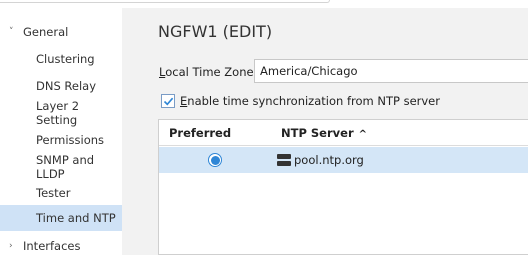 The height and width of the screenshot is (255, 528). What do you see at coordinates (391, 71) in the screenshot?
I see `timezone-field: America/Chicago` at bounding box center [391, 71].